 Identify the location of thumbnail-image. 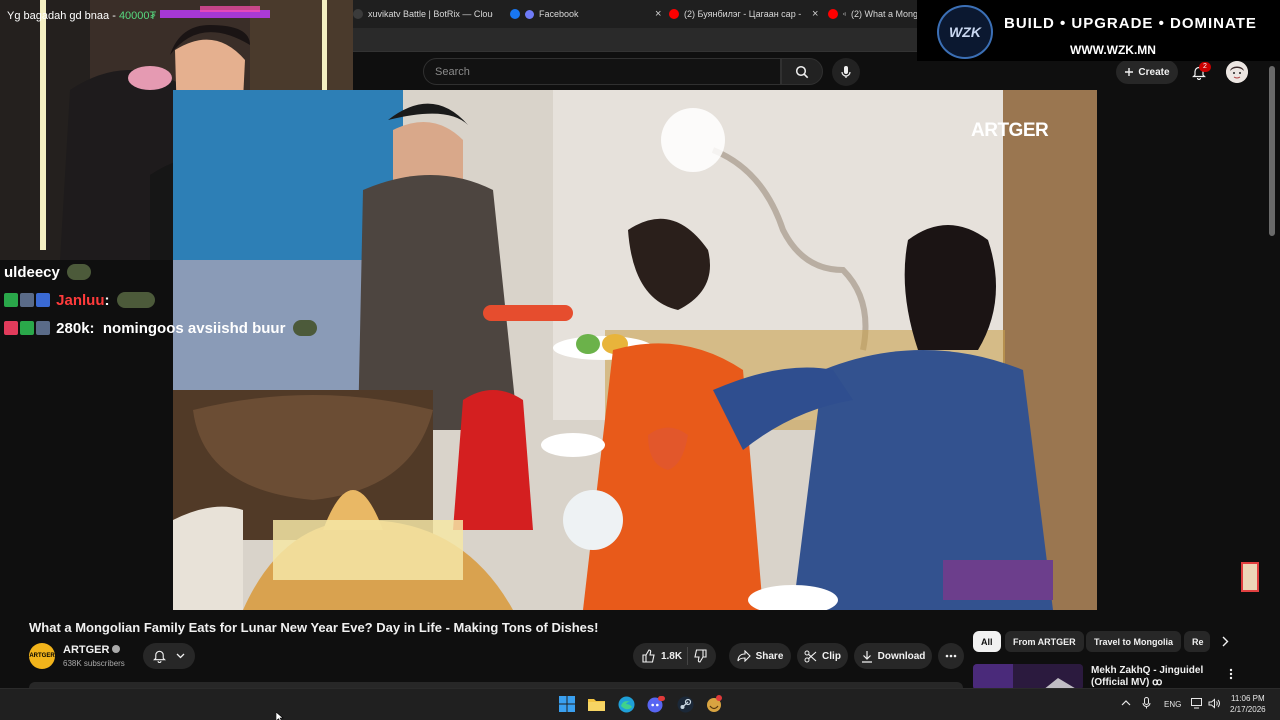
(1028, 677).